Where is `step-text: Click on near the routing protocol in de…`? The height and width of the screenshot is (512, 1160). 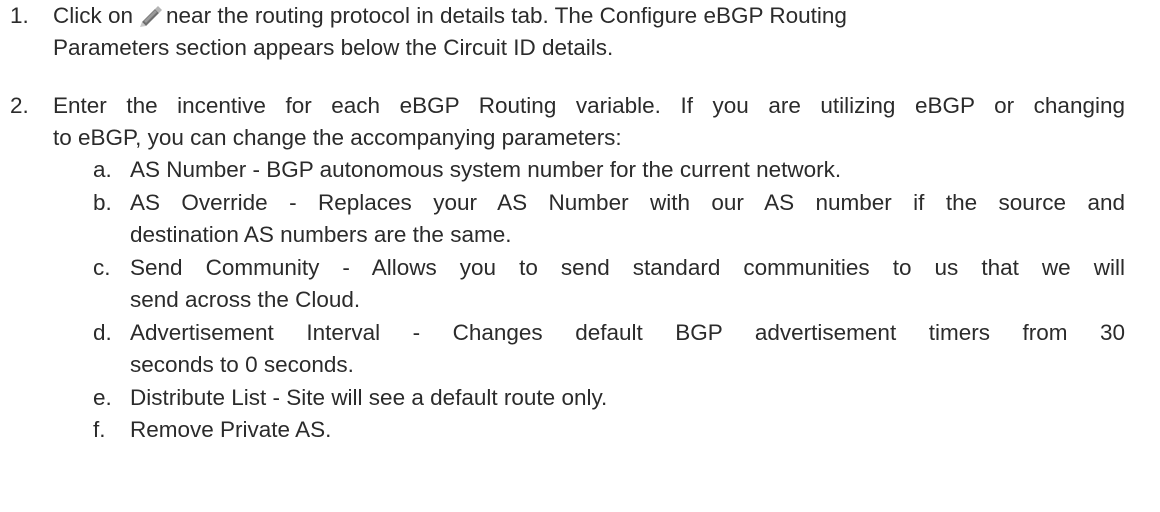 step-text: Click on near the routing protocol in de… is located at coordinates (589, 32).